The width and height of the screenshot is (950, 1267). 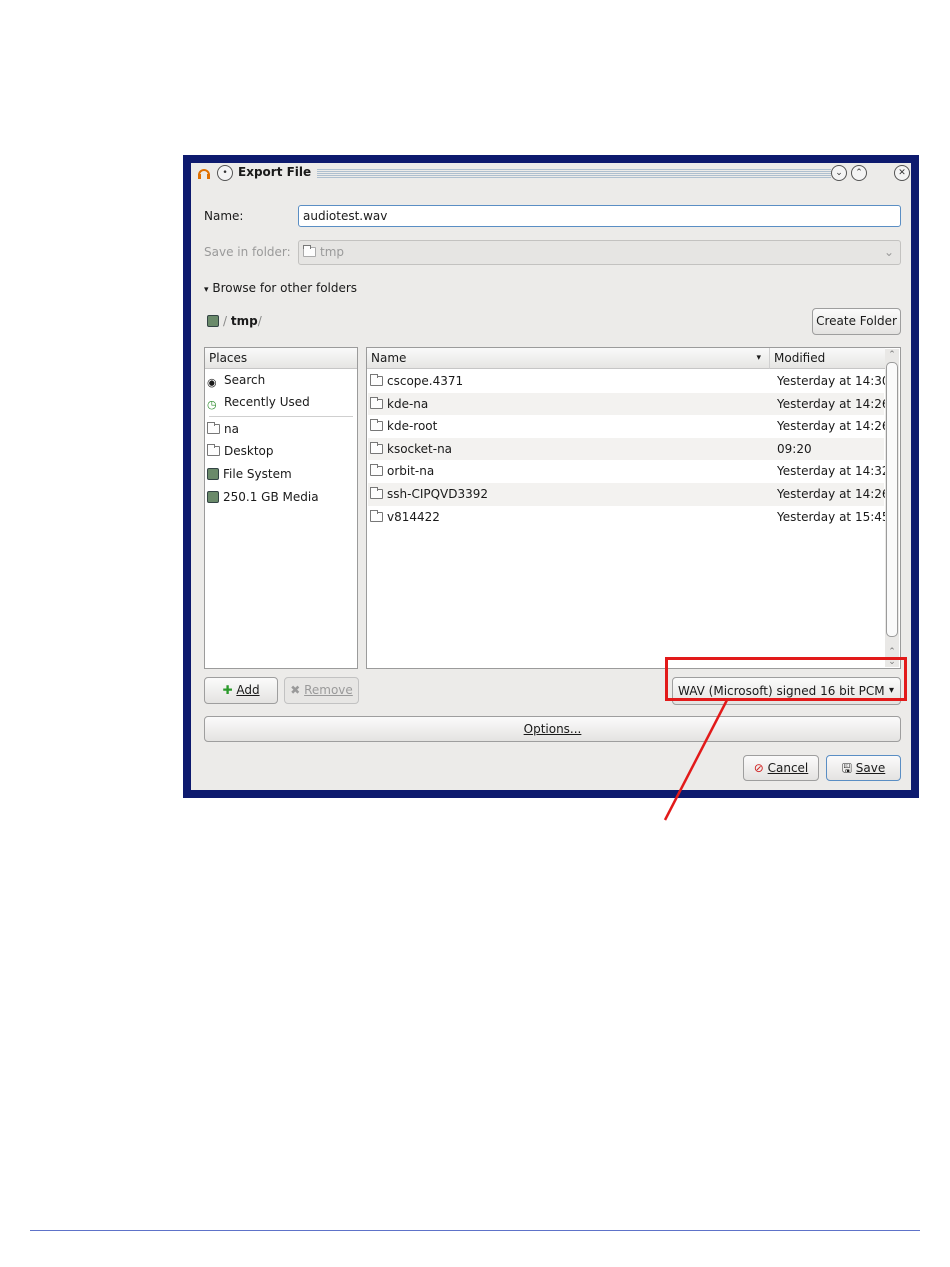 I want to click on annotation-pointer-line, so click(x=696, y=760).